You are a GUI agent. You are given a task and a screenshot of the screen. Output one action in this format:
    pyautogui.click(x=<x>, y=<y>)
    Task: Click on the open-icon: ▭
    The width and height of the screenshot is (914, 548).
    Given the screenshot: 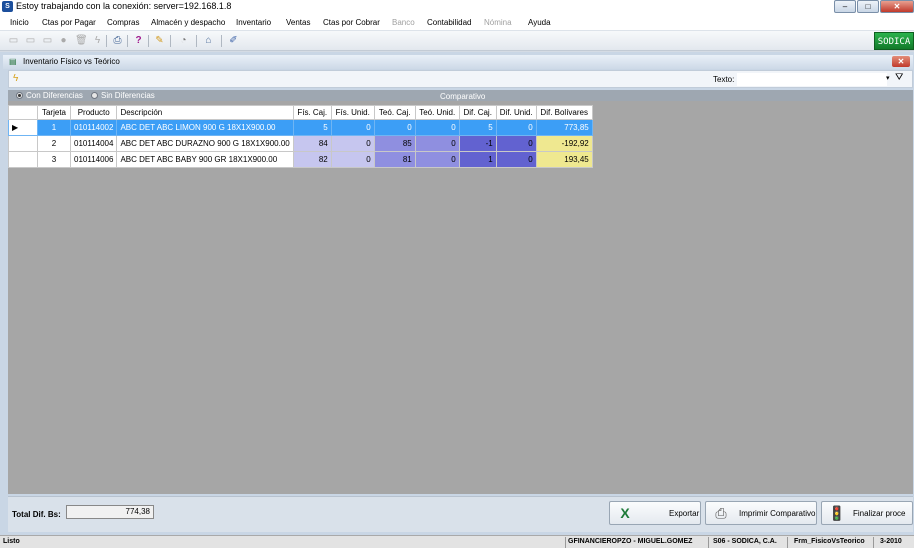 What is the action you would take?
    pyautogui.click(x=30, y=40)
    